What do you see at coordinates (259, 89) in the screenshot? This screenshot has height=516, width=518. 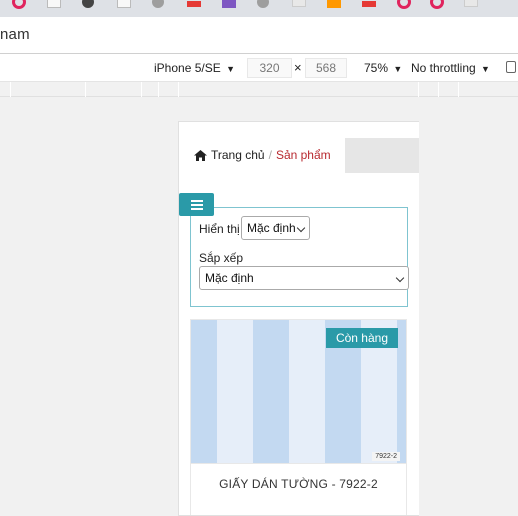 I see `media-query-ruler` at bounding box center [259, 89].